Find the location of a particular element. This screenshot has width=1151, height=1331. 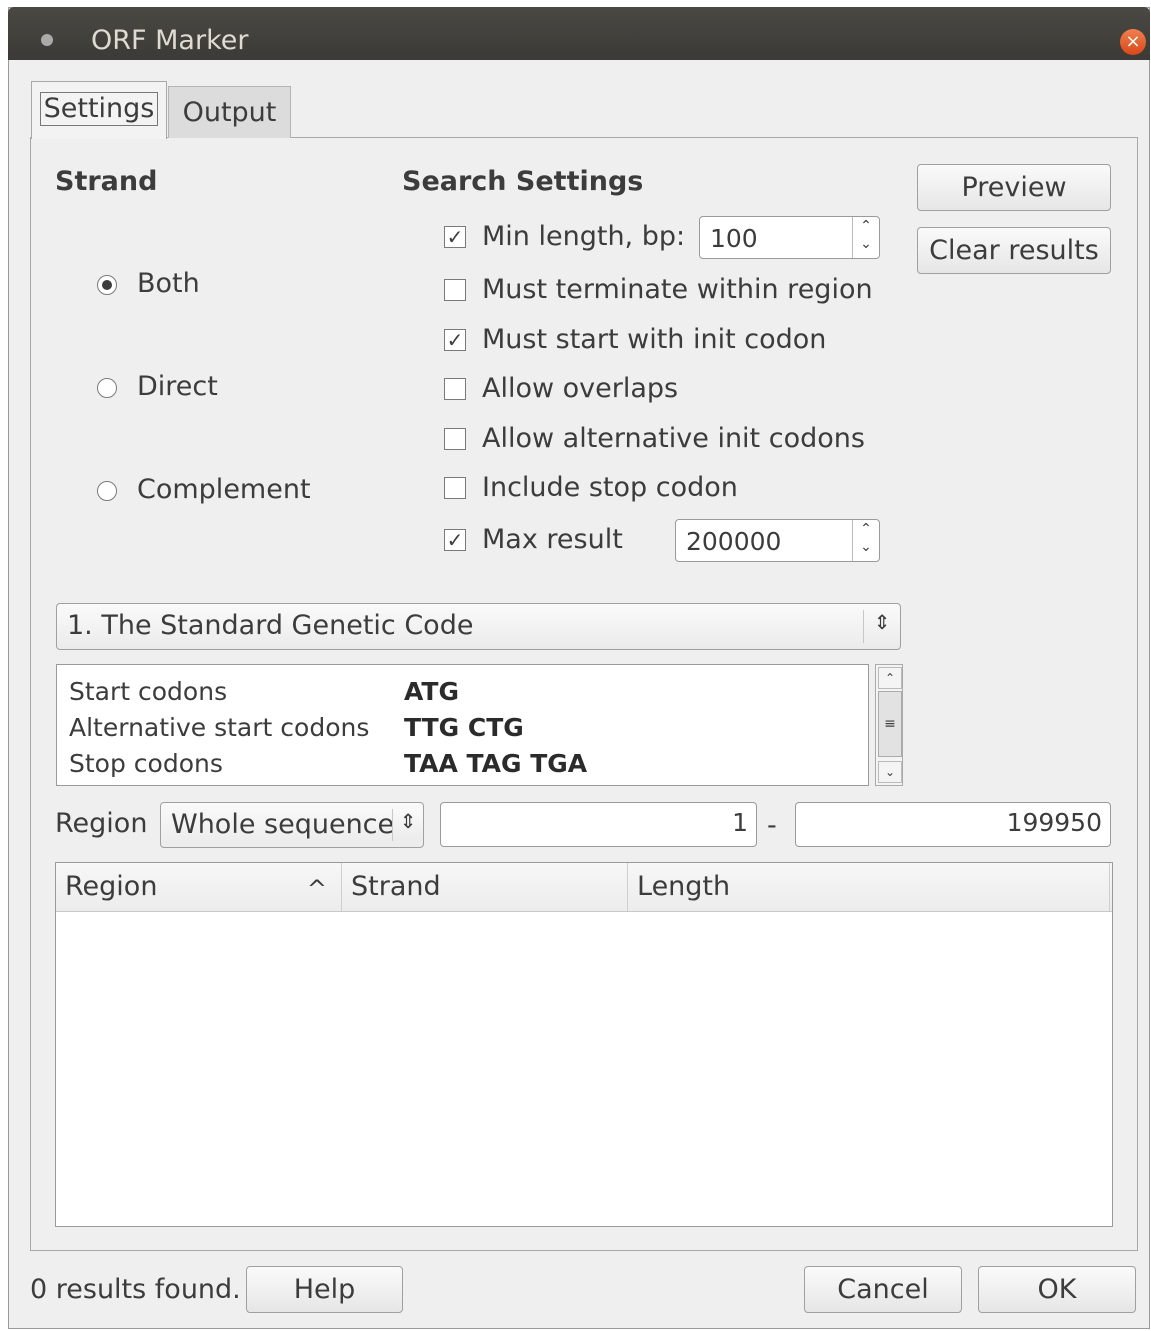

scroll-up-icon: ⌃ is located at coordinates (890, 678).